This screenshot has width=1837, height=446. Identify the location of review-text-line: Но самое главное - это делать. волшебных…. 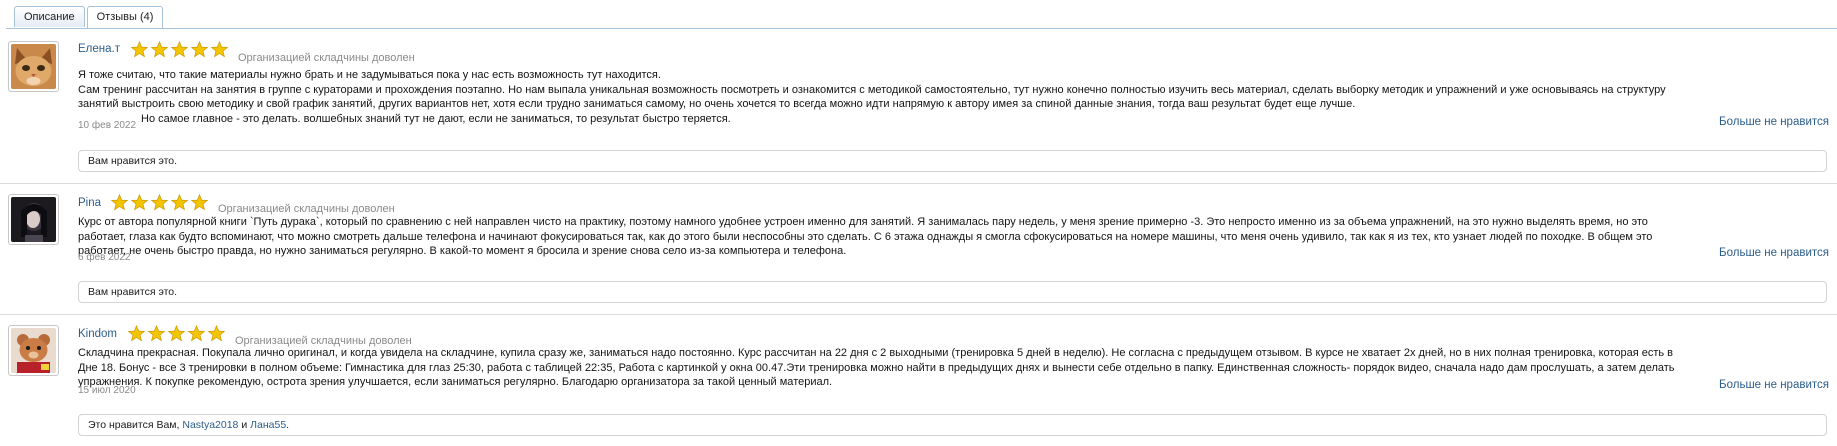
(436, 118).